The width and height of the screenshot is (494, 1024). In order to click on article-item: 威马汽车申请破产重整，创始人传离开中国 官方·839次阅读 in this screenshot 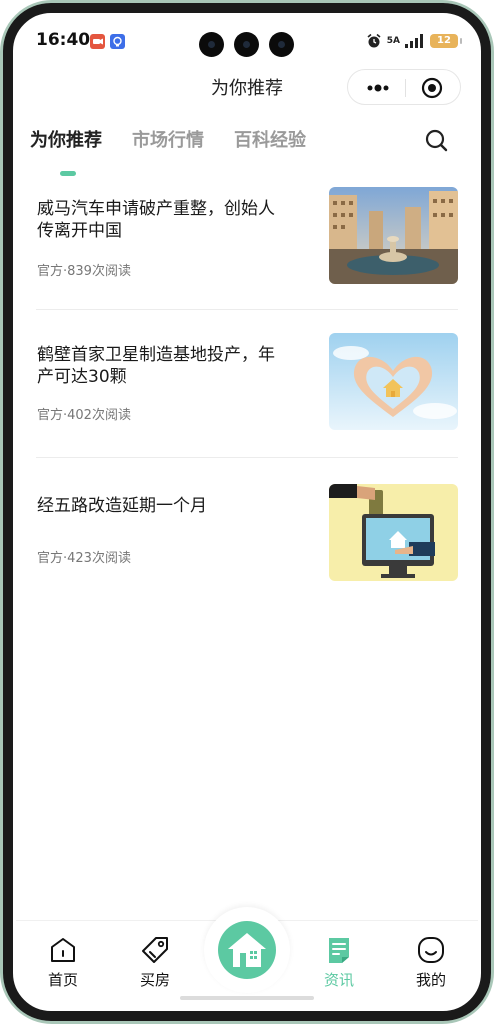, I will do `click(247, 252)`.